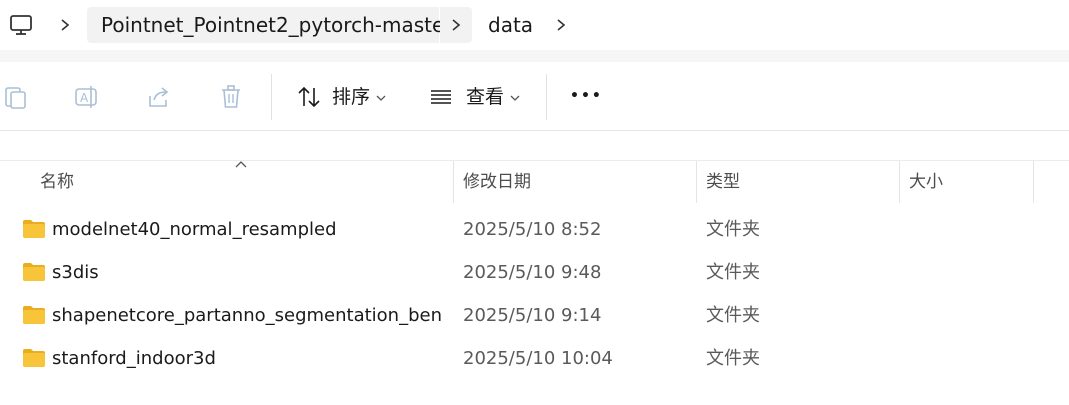 The image size is (1069, 405). Describe the element at coordinates (134, 358) in the screenshot. I see `file-name: stanford_indoor3d` at that location.